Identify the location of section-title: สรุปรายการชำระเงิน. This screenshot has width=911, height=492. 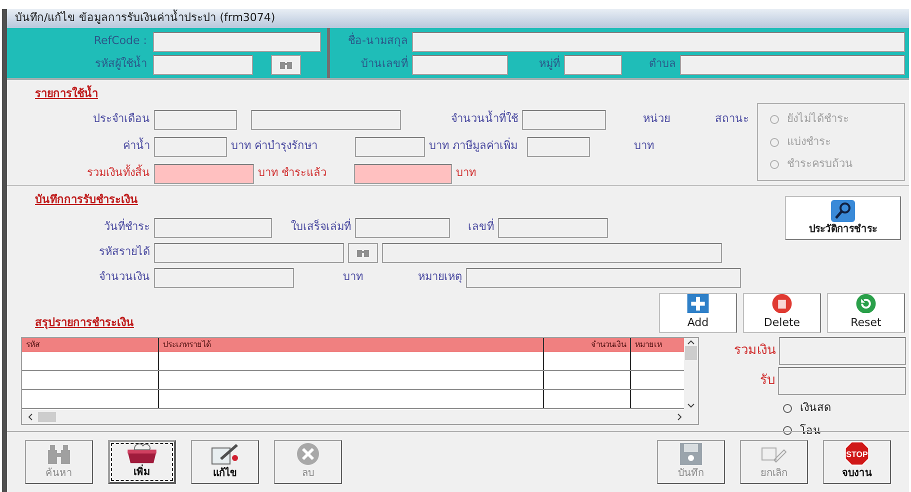
(84, 323).